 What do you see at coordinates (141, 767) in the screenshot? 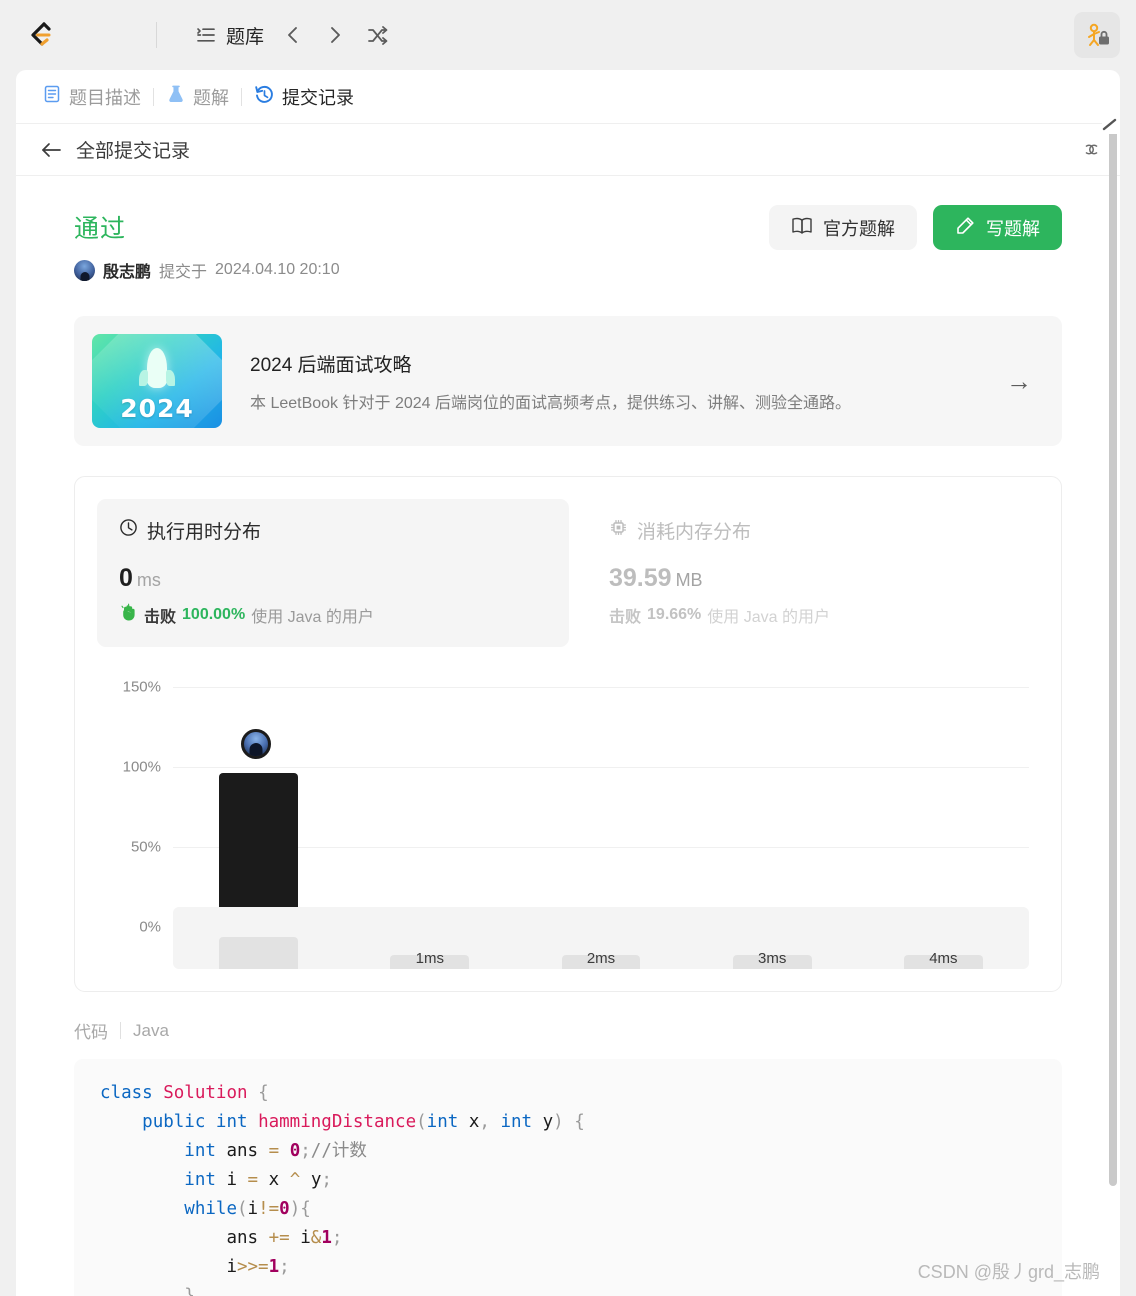
I see `chart-y-tick-label: 100%` at bounding box center [141, 767].